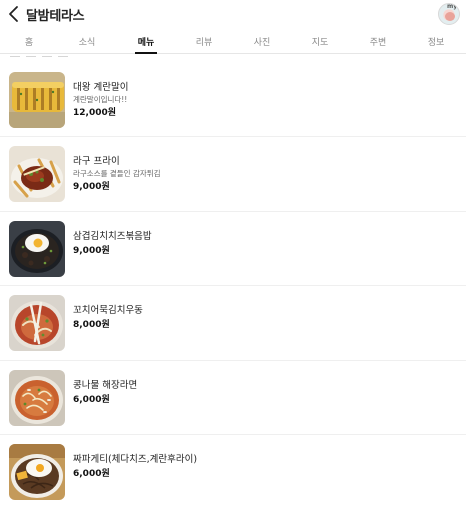 The image size is (466, 516). I want to click on tab-reviews: 리뷰, so click(204, 41).